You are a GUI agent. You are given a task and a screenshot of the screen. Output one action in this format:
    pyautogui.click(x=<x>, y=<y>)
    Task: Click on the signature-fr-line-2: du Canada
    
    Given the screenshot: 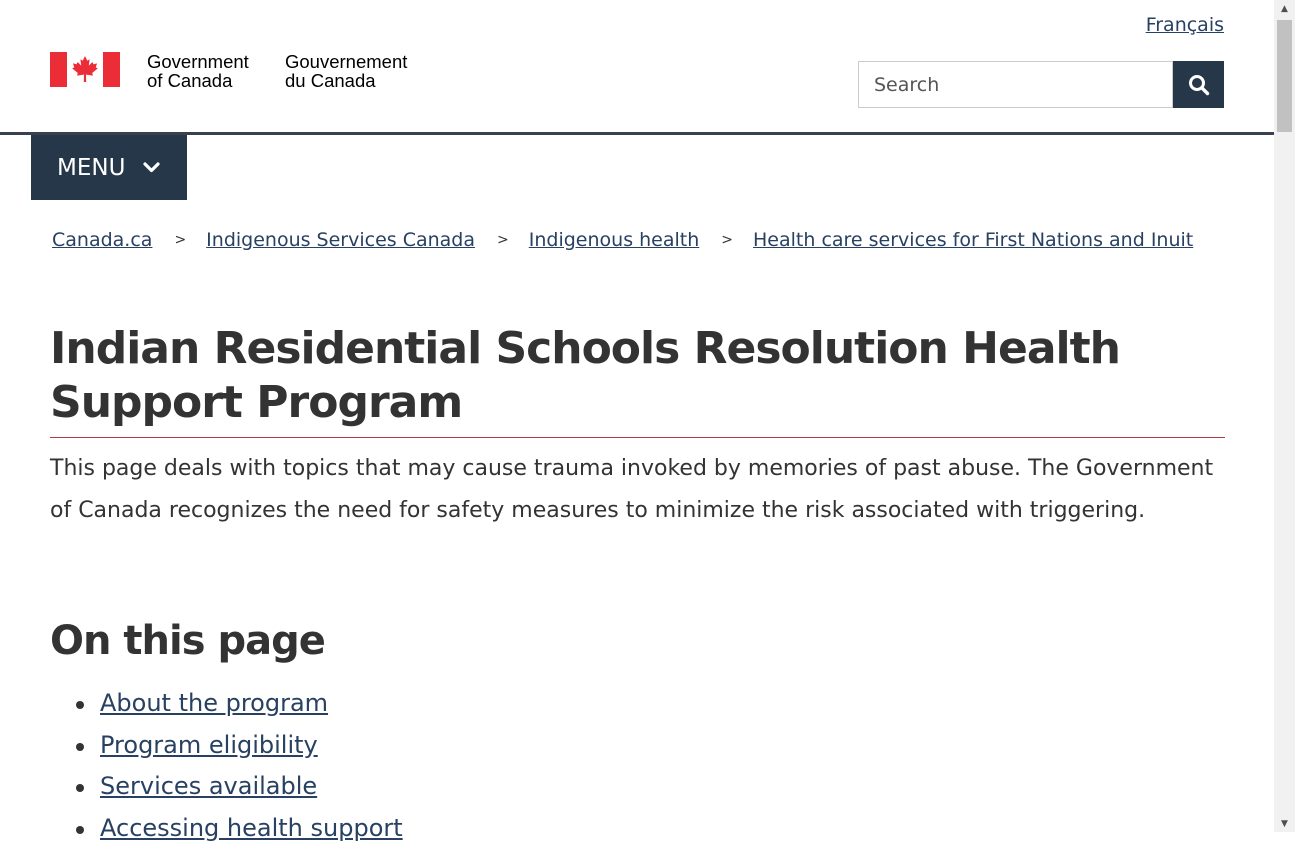 What is the action you would take?
    pyautogui.click(x=365, y=80)
    